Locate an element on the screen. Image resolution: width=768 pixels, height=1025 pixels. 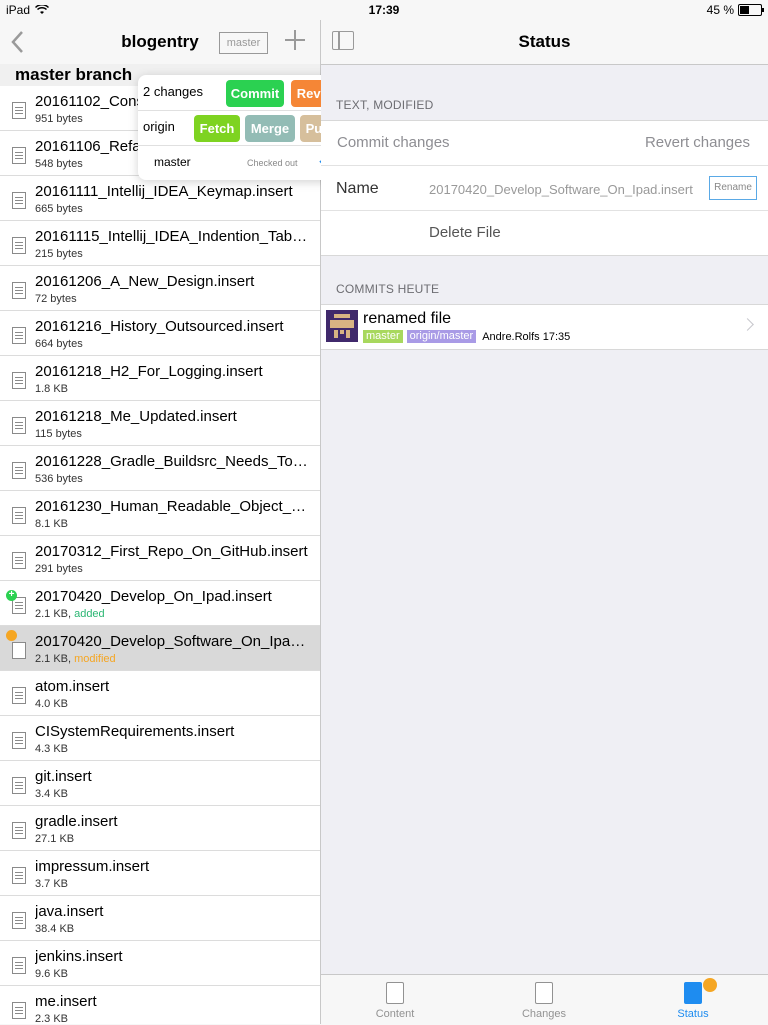
file-name: 20170420_Develop_On_Ipad.insert is located at coordinates (153, 596).